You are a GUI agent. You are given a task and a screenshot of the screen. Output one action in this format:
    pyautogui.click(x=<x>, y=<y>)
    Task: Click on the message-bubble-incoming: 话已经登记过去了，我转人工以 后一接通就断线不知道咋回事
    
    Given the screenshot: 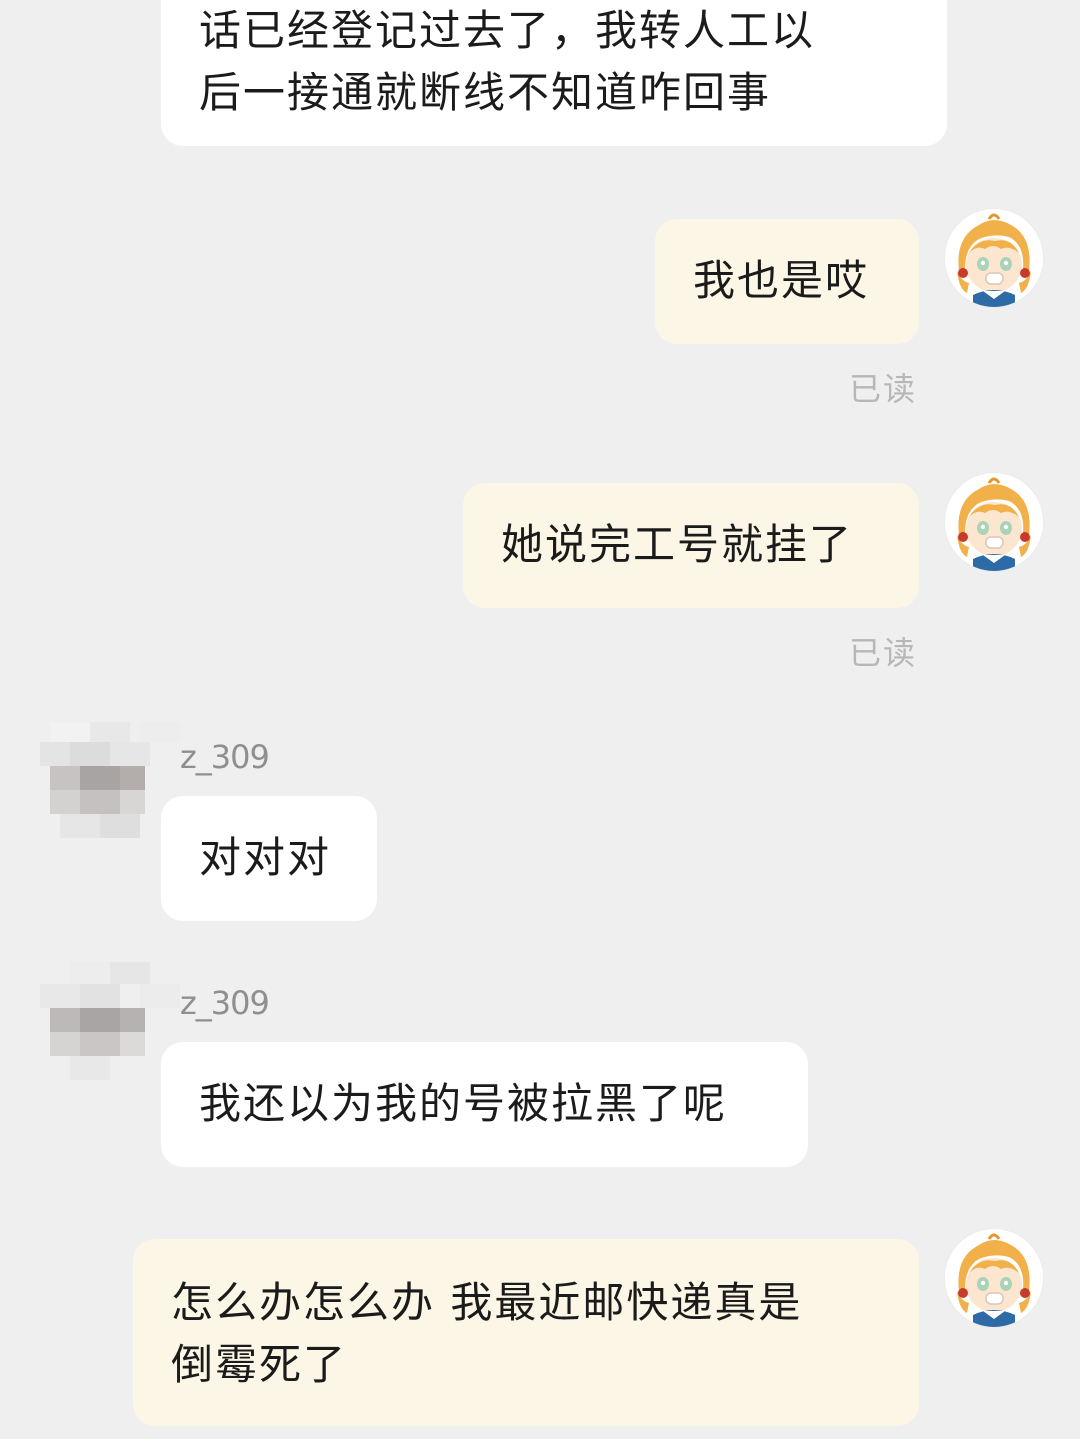 What is the action you would take?
    pyautogui.click(x=554, y=73)
    